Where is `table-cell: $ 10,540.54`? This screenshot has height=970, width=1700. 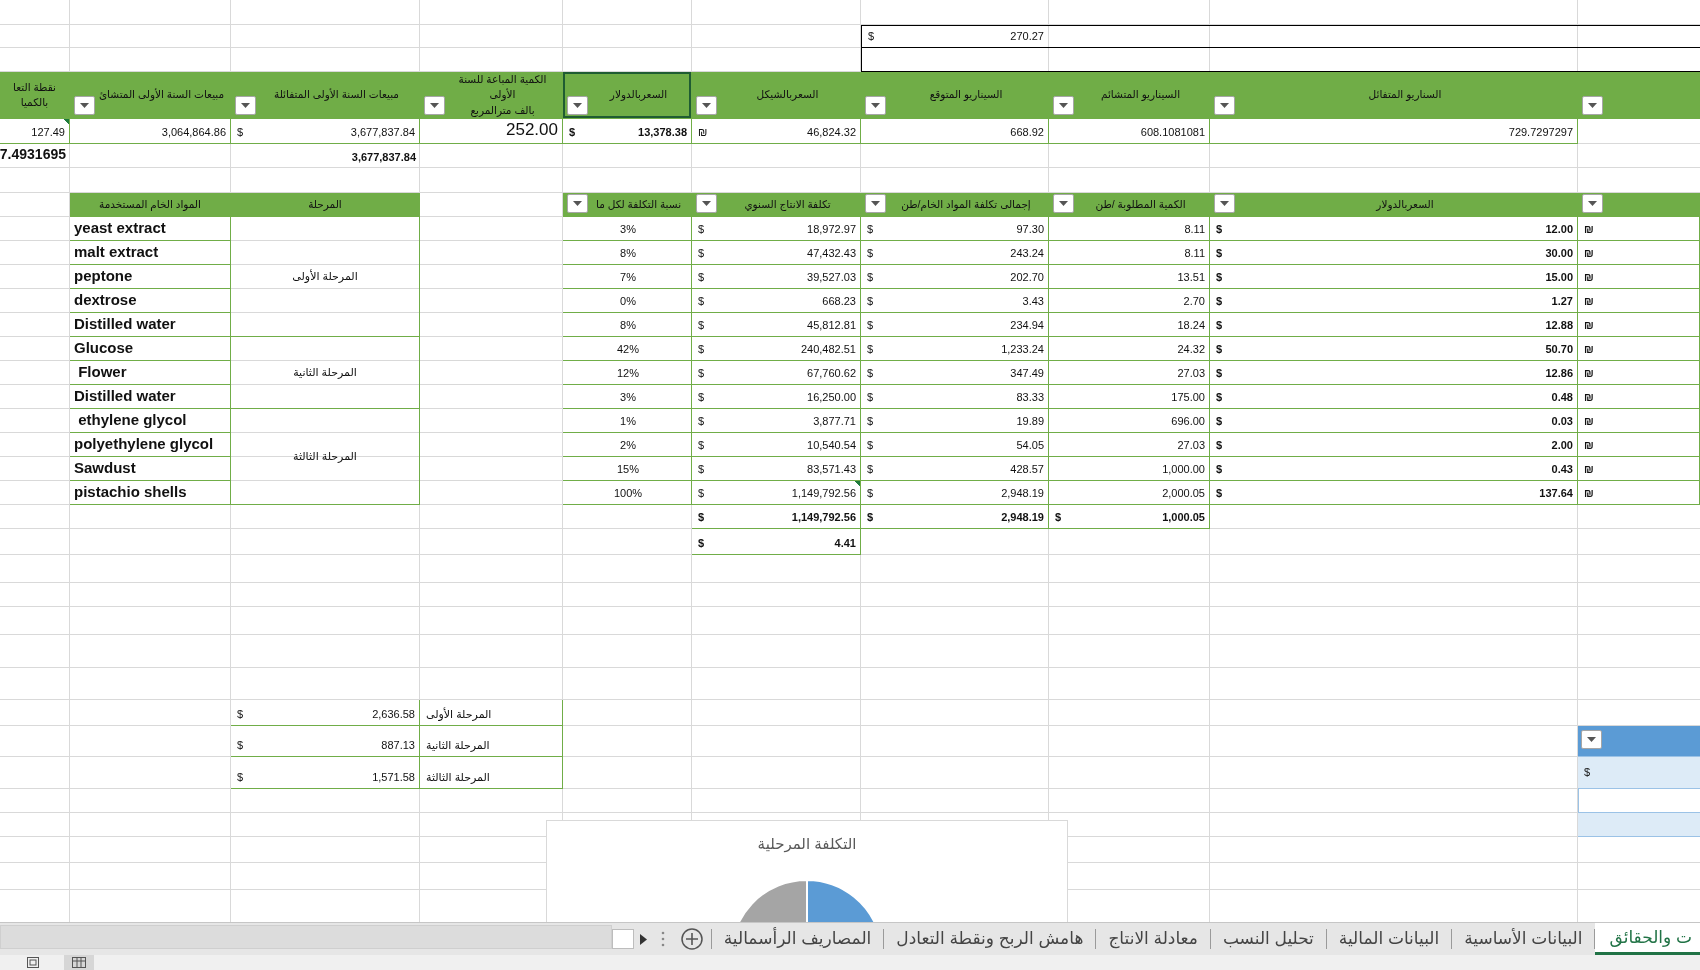 table-cell: $ 10,540.54 is located at coordinates (776, 445).